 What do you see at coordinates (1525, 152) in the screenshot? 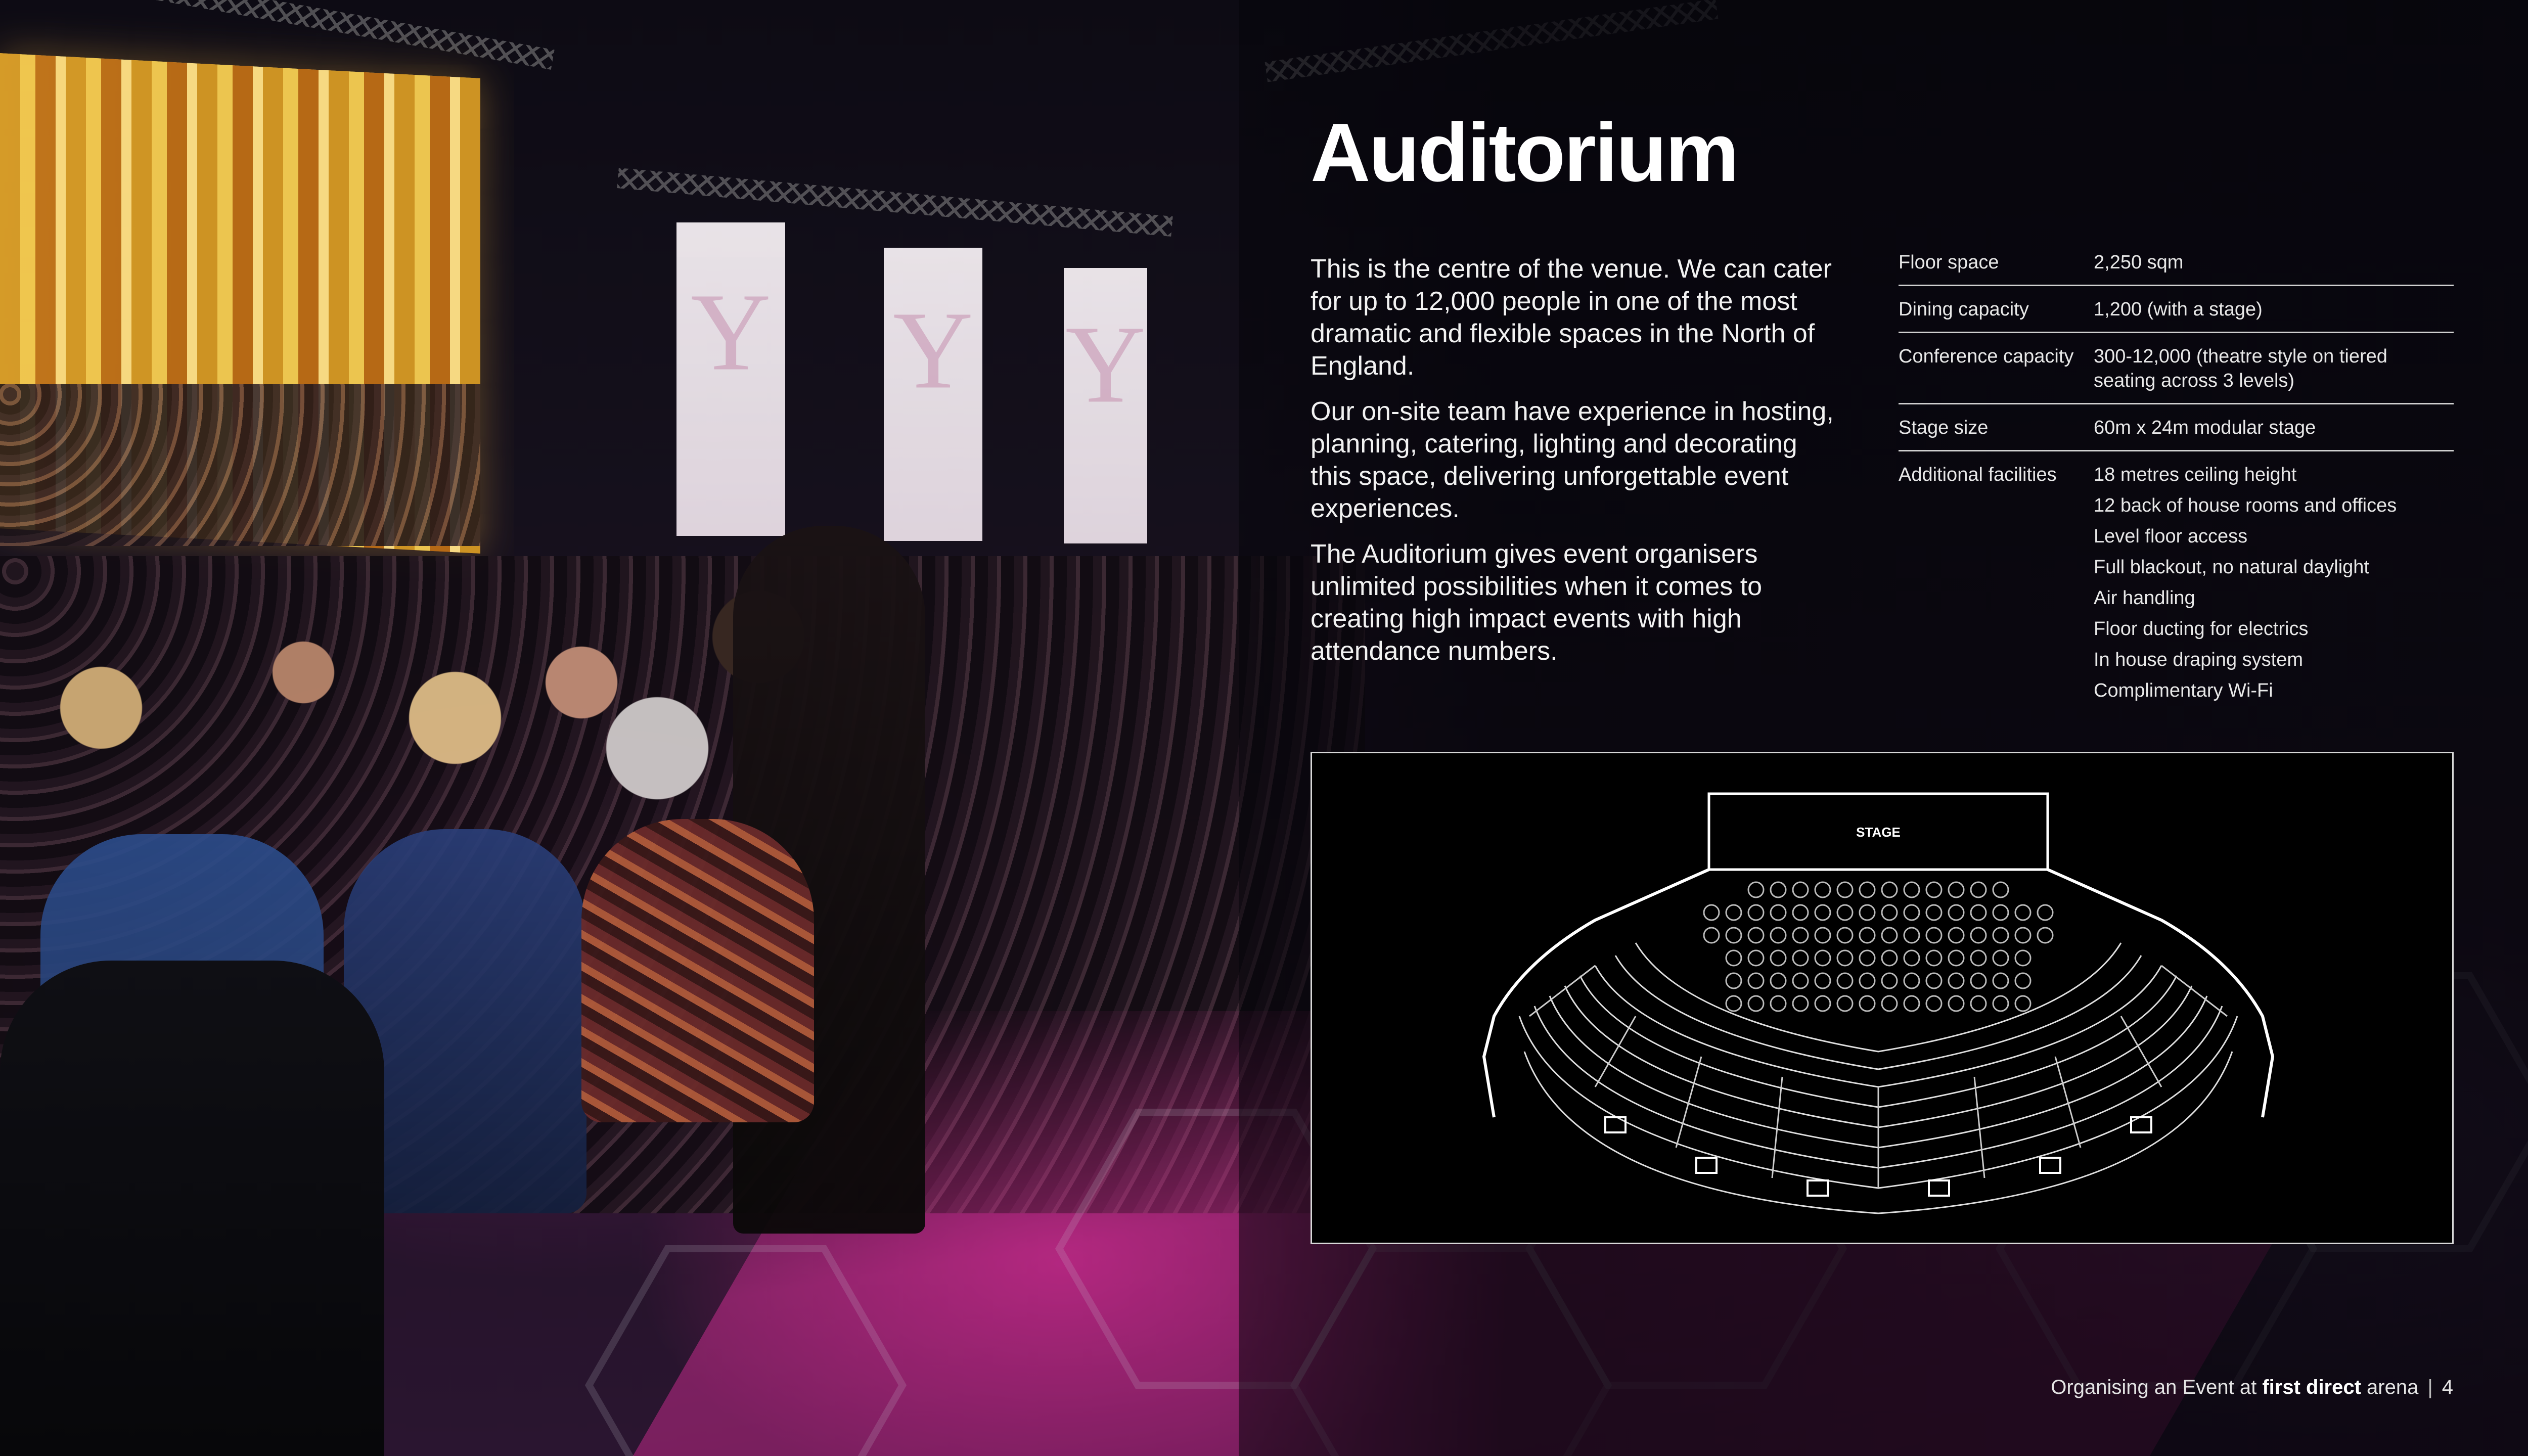
I see `page-title: Auditorium` at bounding box center [1525, 152].